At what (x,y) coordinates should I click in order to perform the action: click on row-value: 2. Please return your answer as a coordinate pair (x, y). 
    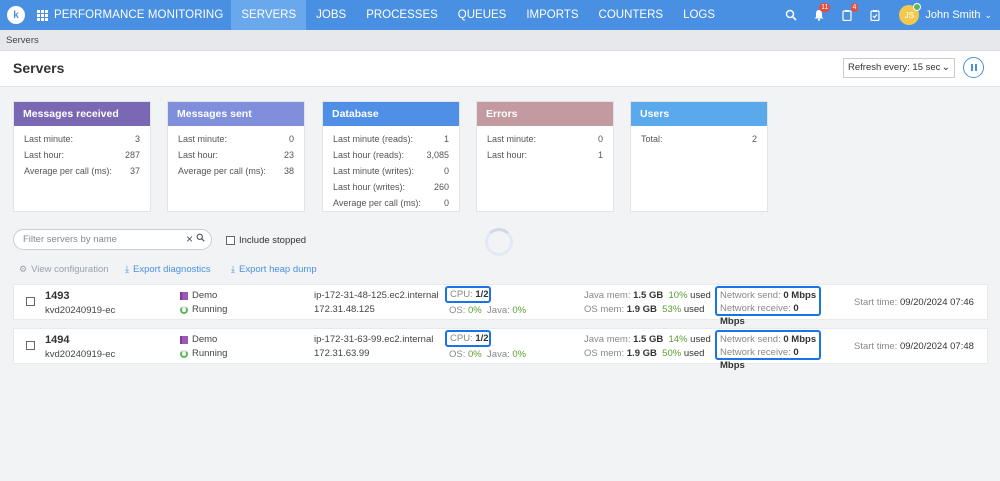
    Looking at the image, I should click on (754, 139).